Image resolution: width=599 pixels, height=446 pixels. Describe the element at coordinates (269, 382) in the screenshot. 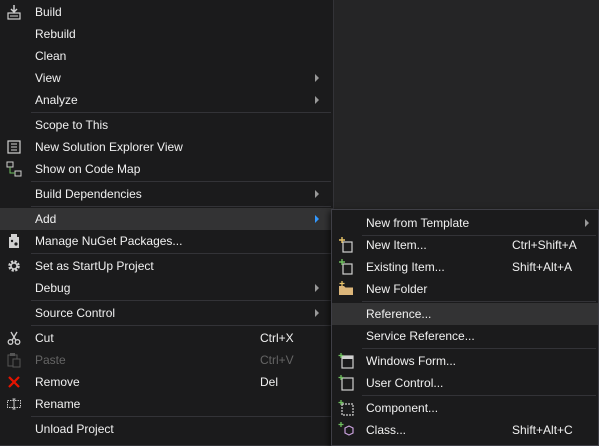

I see `menu-item-shortcut: Del` at that location.